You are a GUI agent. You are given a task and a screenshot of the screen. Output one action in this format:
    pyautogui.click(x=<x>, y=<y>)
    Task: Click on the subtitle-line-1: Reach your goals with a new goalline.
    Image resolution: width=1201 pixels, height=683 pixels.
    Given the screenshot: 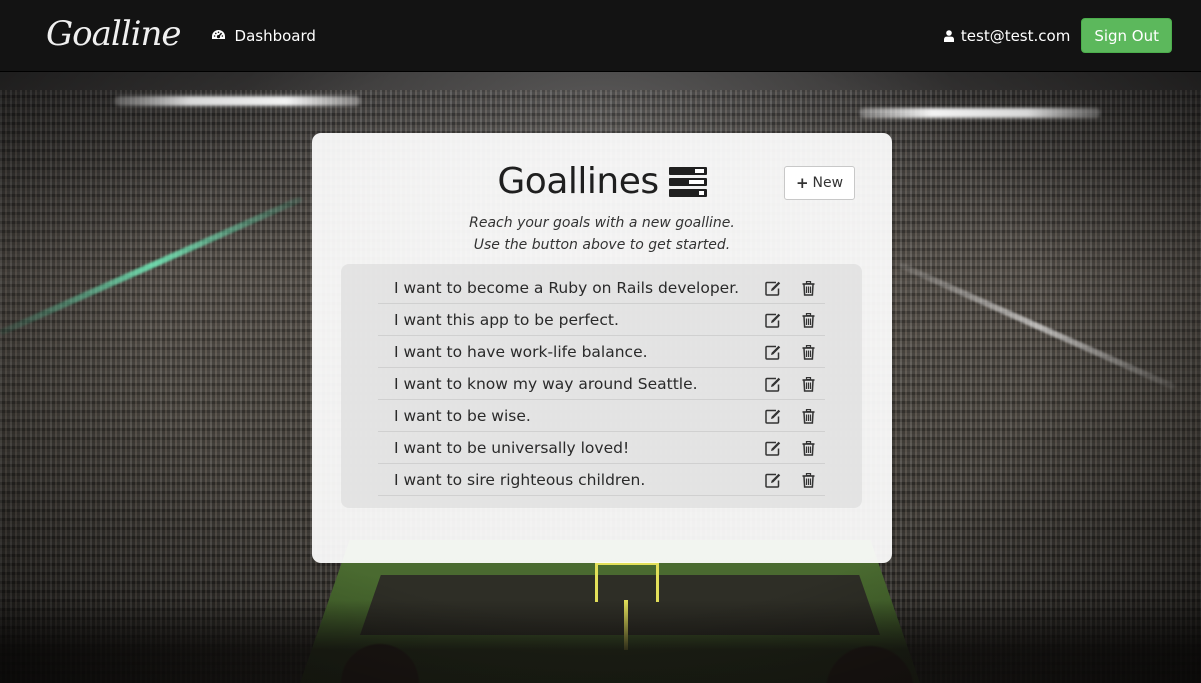 What is the action you would take?
    pyautogui.click(x=602, y=223)
    